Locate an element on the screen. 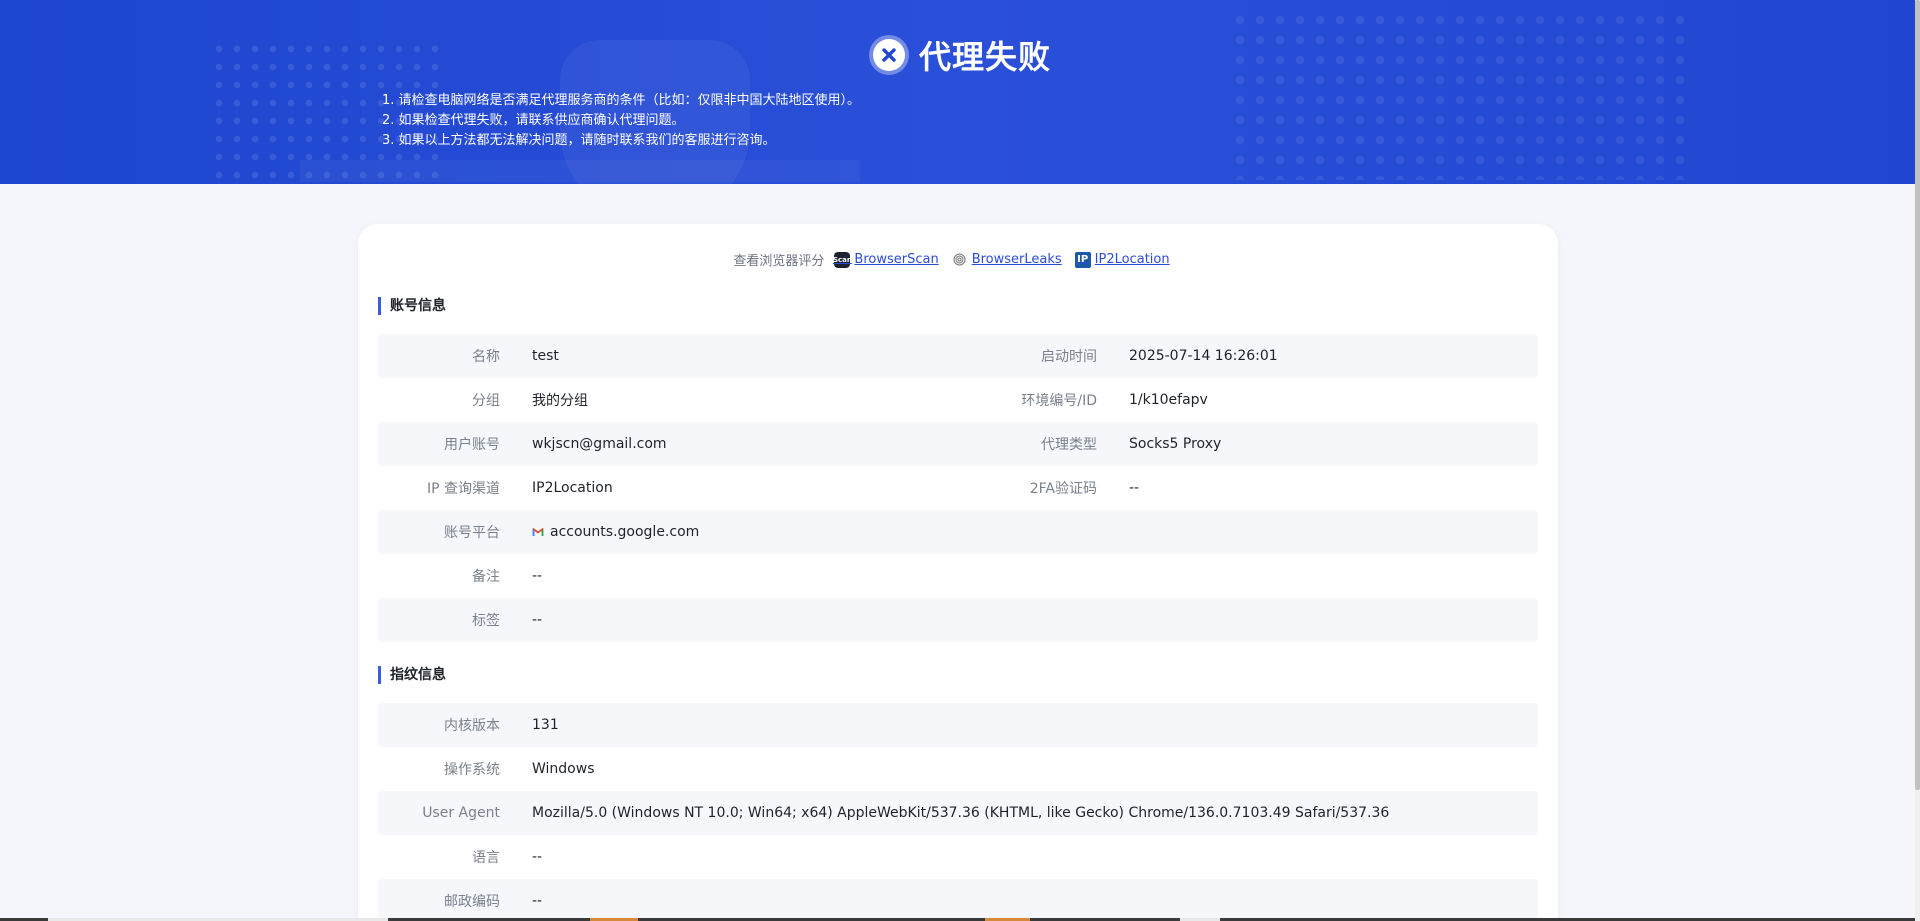 This screenshot has height=921, width=1920. page-scrollbar is located at coordinates (1917, 460).